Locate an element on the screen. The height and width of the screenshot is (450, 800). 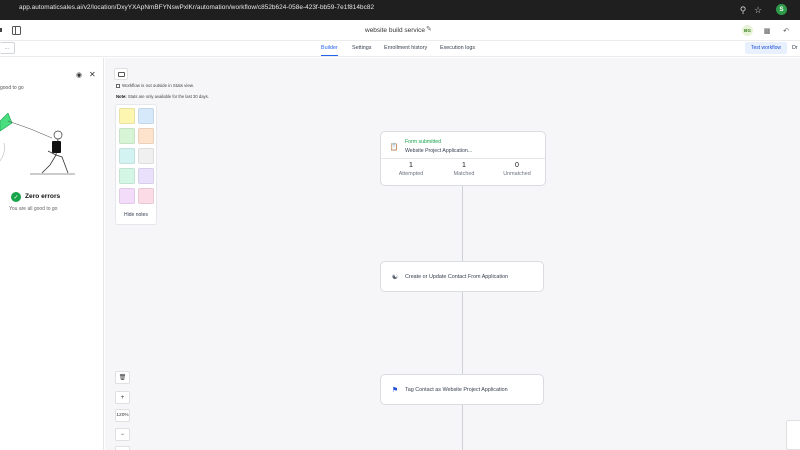
contacts-icon: ☯ is located at coordinates (395, 277).